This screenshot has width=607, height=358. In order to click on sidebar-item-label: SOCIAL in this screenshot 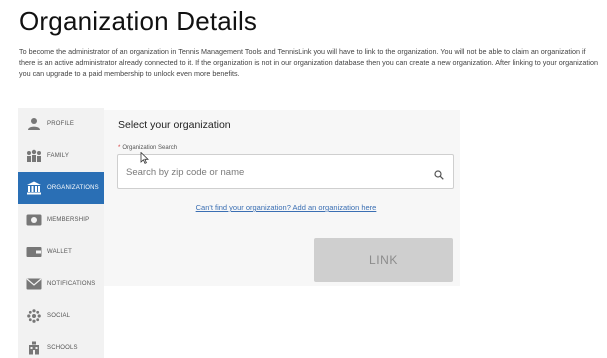, I will do `click(59, 316)`.